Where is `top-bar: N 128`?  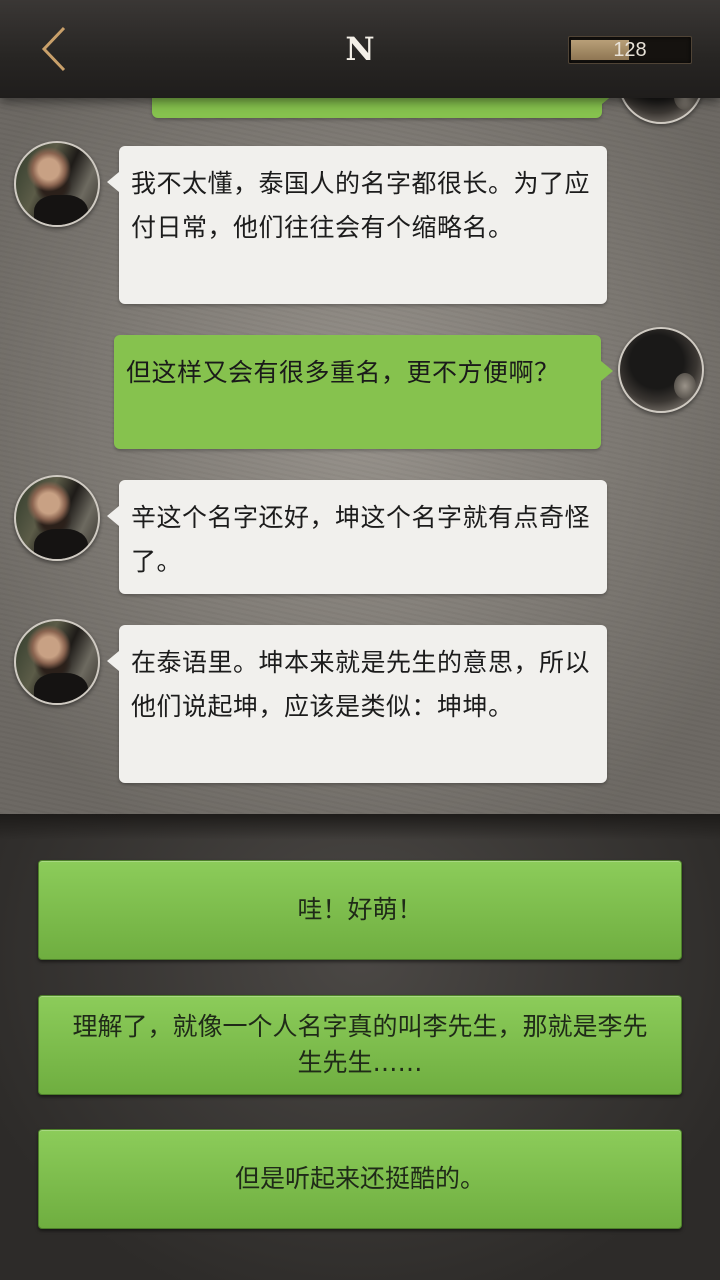
top-bar: N 128 is located at coordinates (360, 49).